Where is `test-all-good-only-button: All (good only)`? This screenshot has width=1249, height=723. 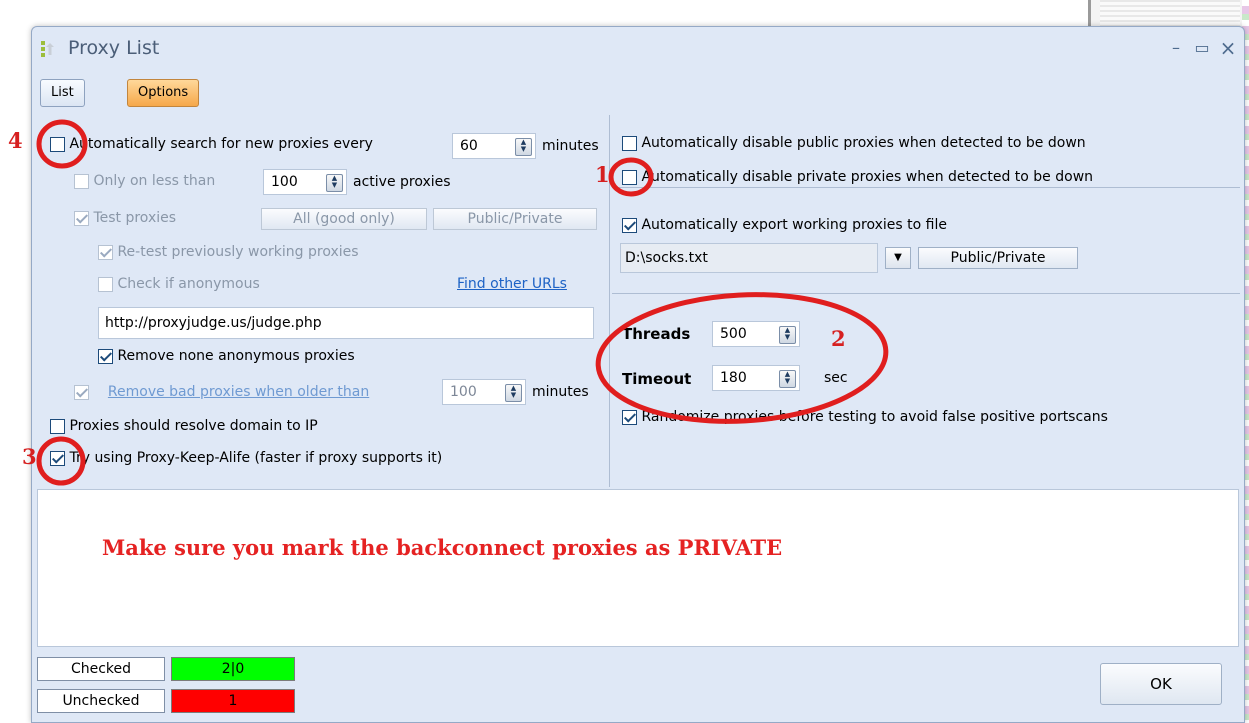 test-all-good-only-button: All (good only) is located at coordinates (344, 219).